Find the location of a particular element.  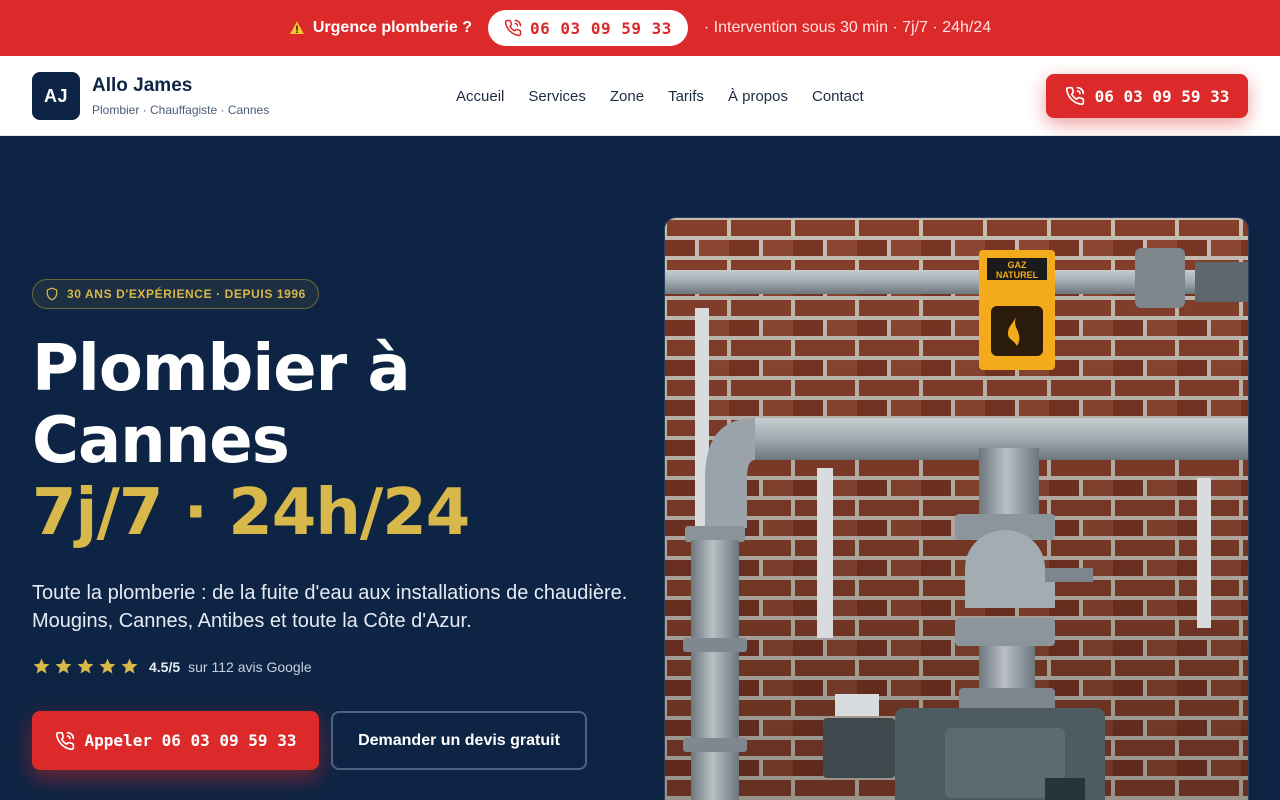

rating-score: 4.5/5 is located at coordinates (165, 666).